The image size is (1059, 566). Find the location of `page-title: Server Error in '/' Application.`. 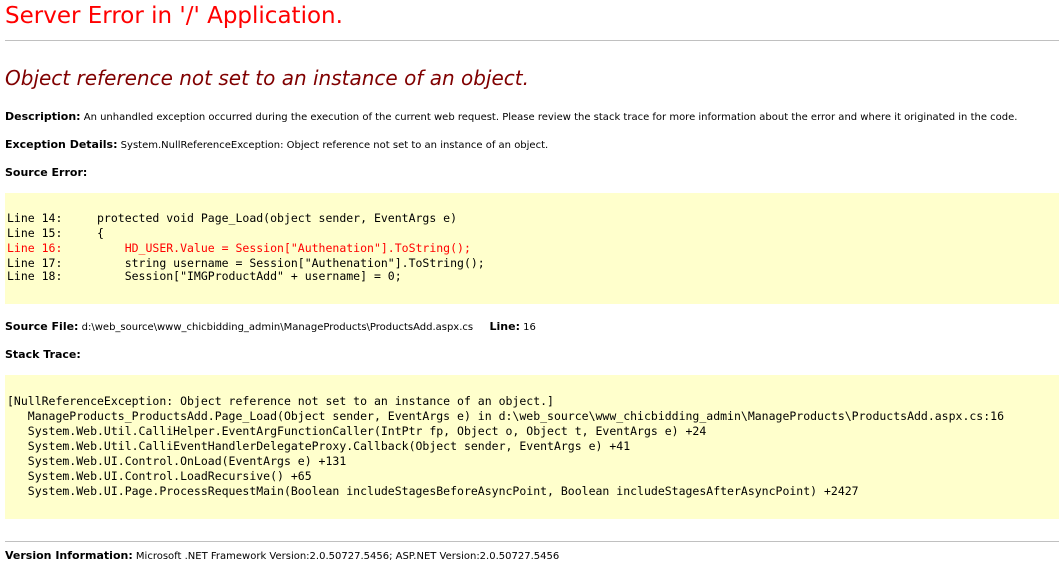

page-title: Server Error in '/' Application. is located at coordinates (174, 16).